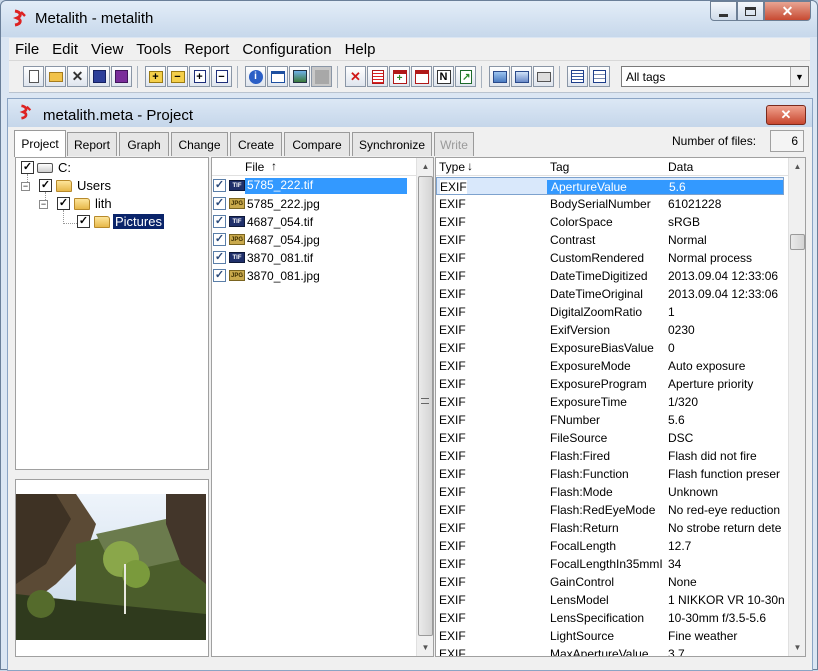  What do you see at coordinates (610, 510) in the screenshot?
I see `tag-row: EXIF Flash:RedEyeMode No red-eye reduction` at bounding box center [610, 510].